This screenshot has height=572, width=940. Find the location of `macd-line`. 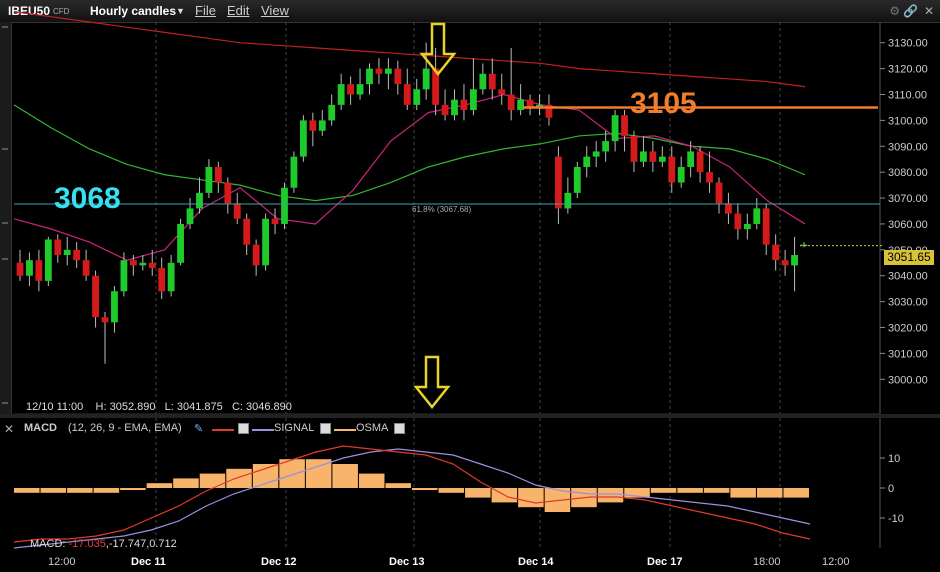

macd-line is located at coordinates (412, 494).